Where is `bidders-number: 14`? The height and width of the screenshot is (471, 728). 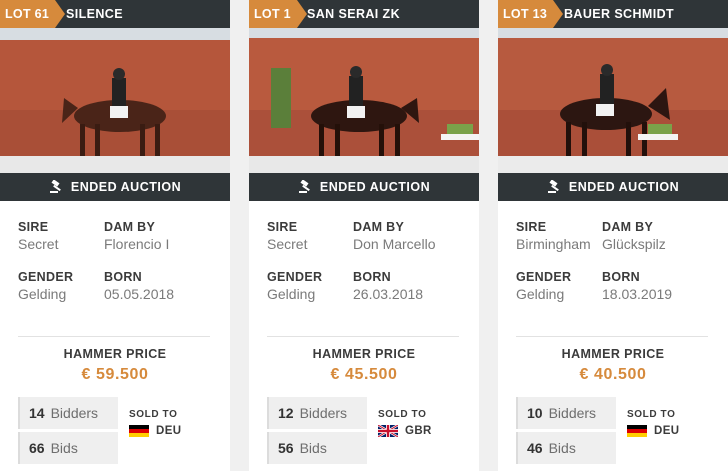
bidders-number: 14 is located at coordinates (37, 413).